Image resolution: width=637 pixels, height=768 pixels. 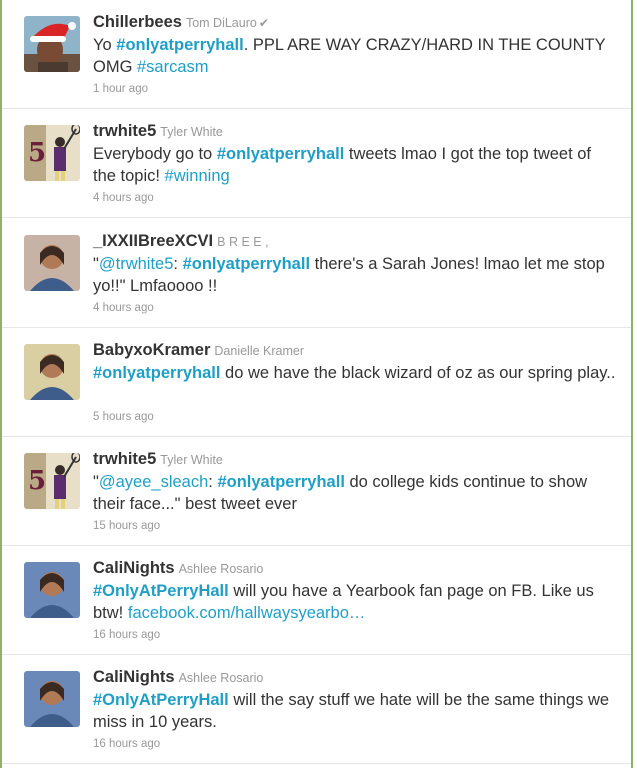 What do you see at coordinates (178, 264) in the screenshot?
I see `tweet-text-segment: :` at bounding box center [178, 264].